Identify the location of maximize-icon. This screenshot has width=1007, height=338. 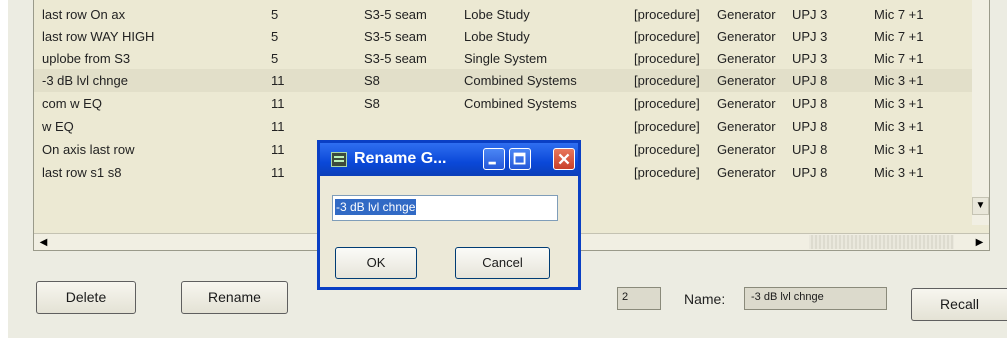
(519, 158).